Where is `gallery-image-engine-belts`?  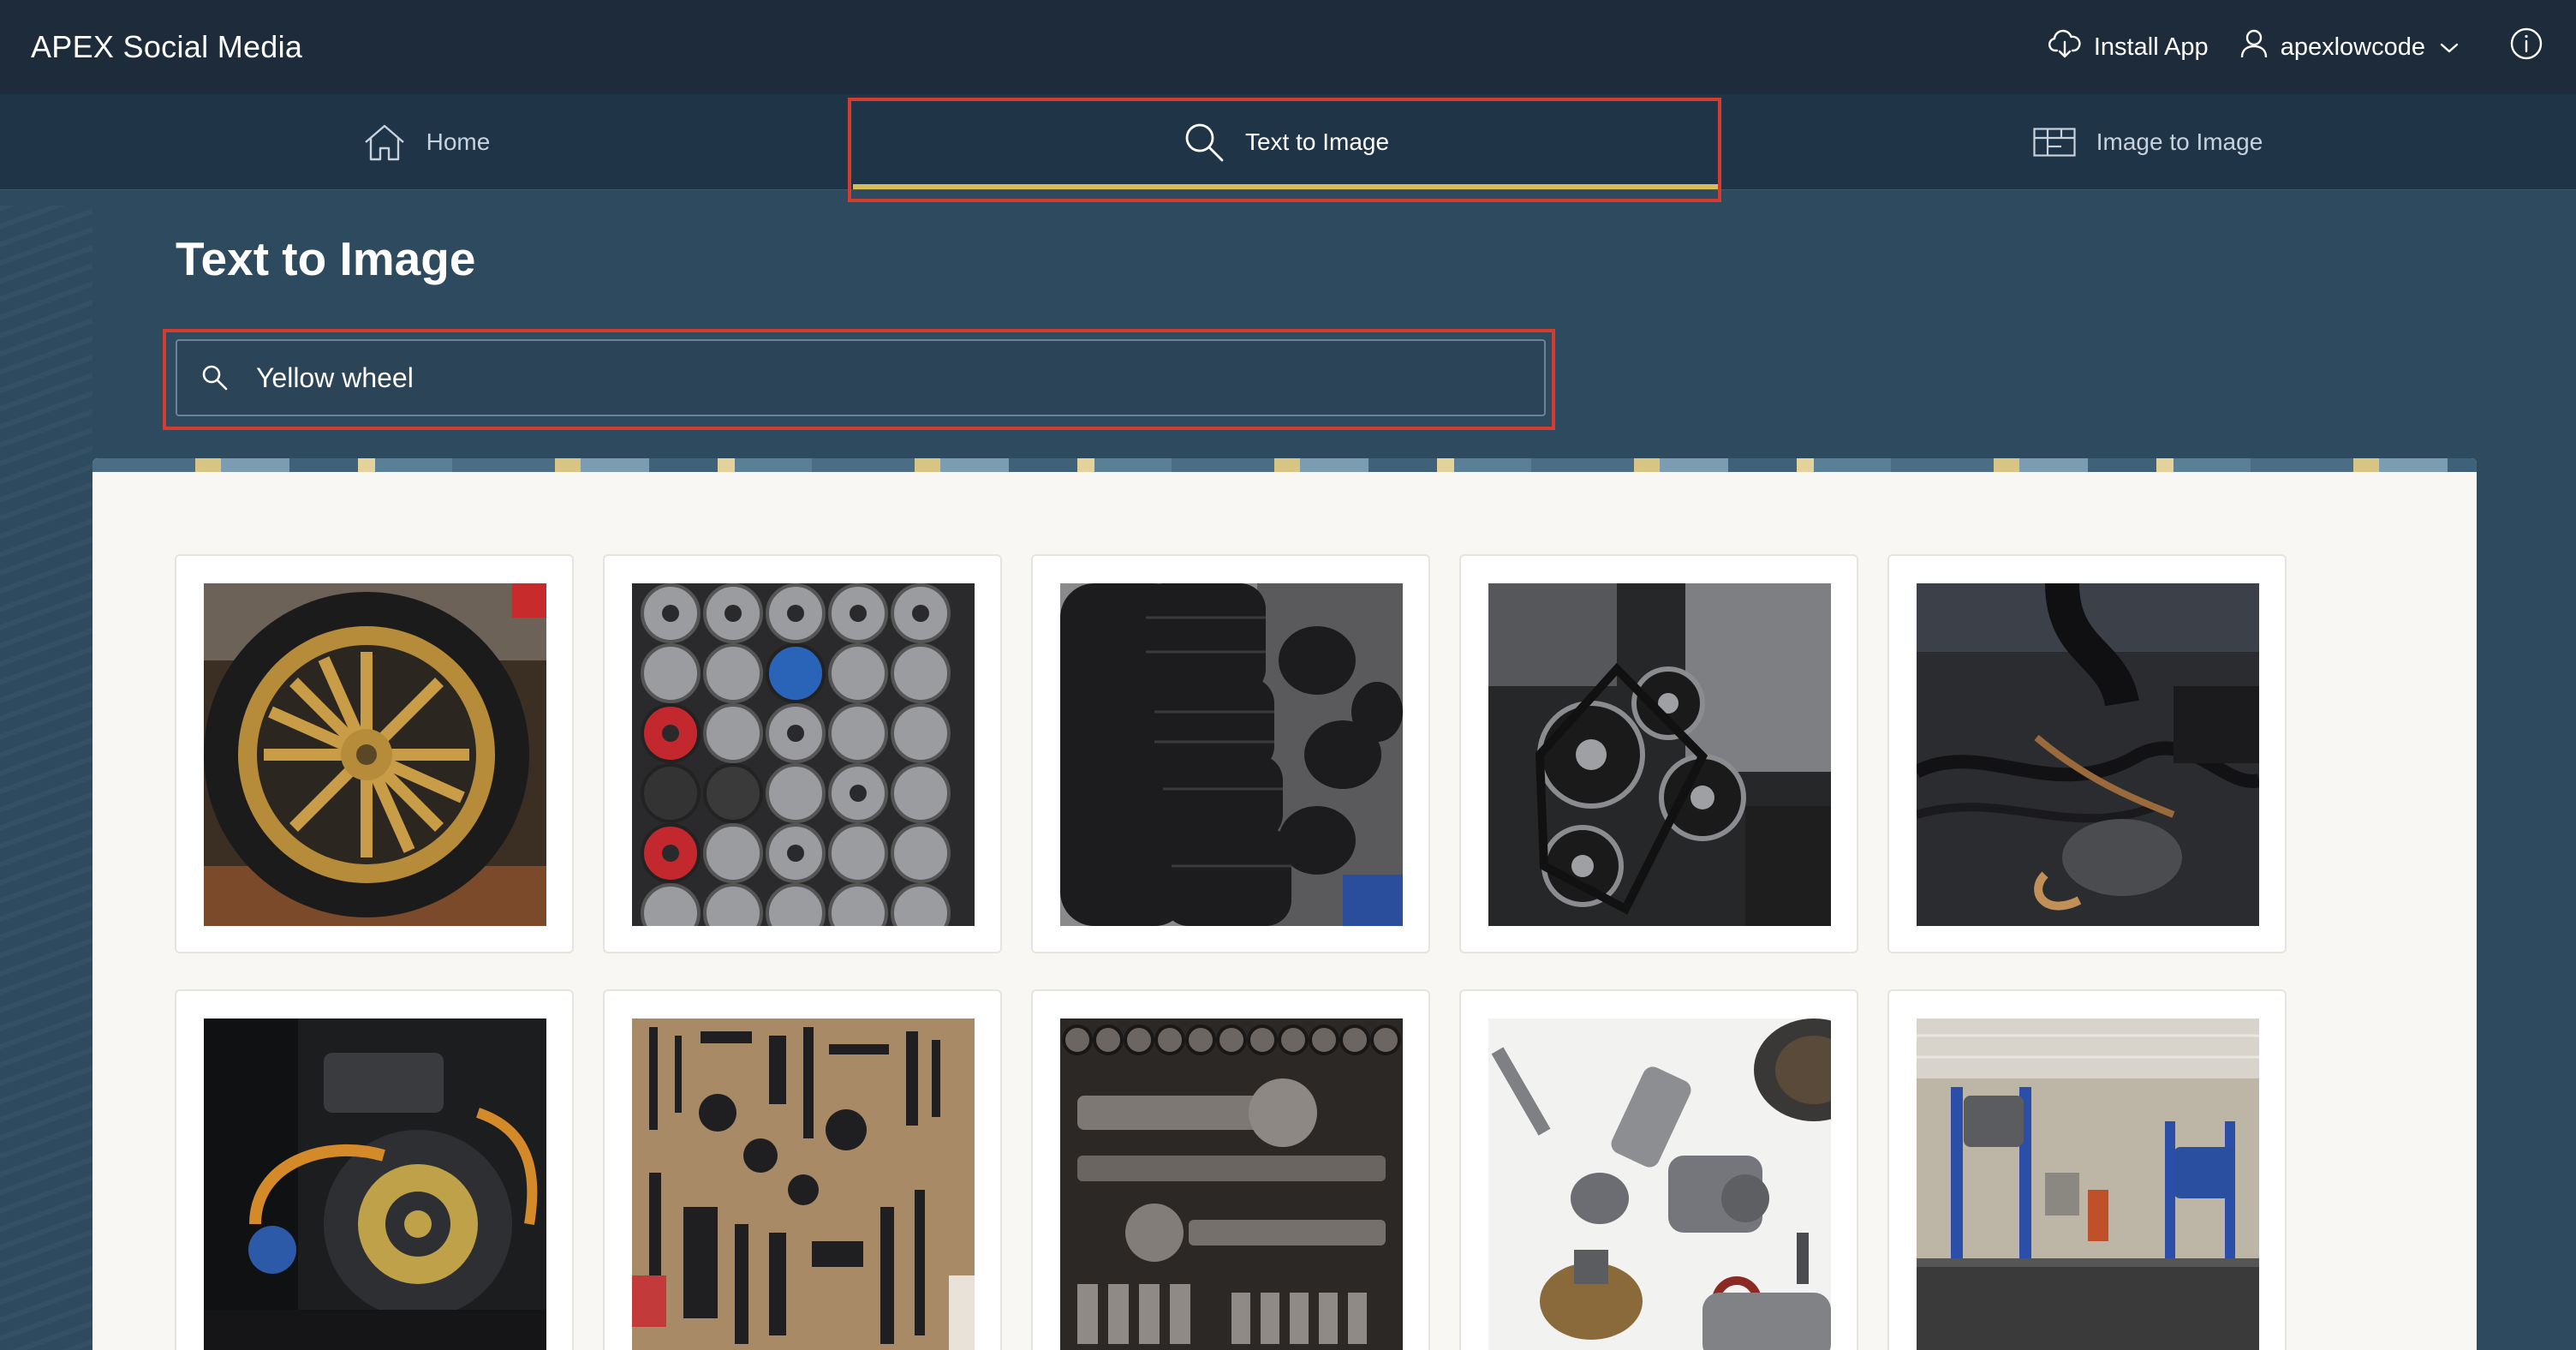 gallery-image-engine-belts is located at coordinates (1659, 754).